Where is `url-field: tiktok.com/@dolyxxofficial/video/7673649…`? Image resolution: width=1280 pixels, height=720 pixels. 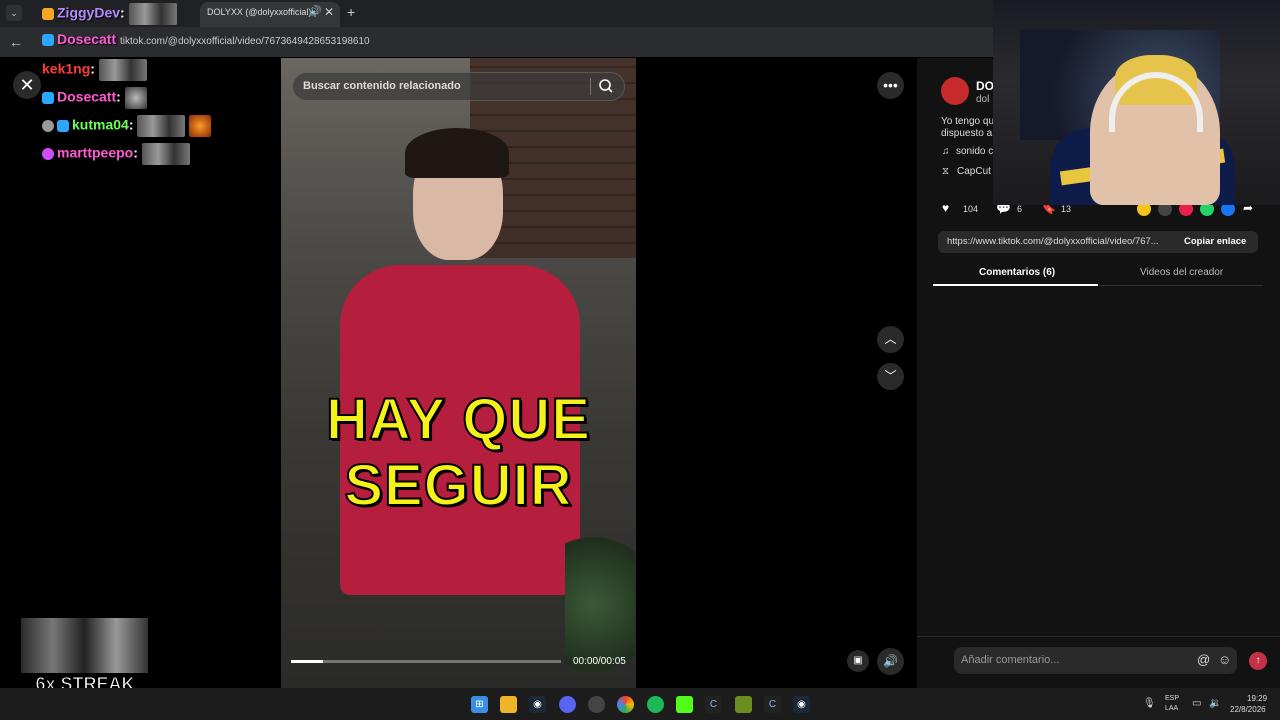 url-field: tiktok.com/@dolyxxofficial/video/7673649… is located at coordinates (245, 41).